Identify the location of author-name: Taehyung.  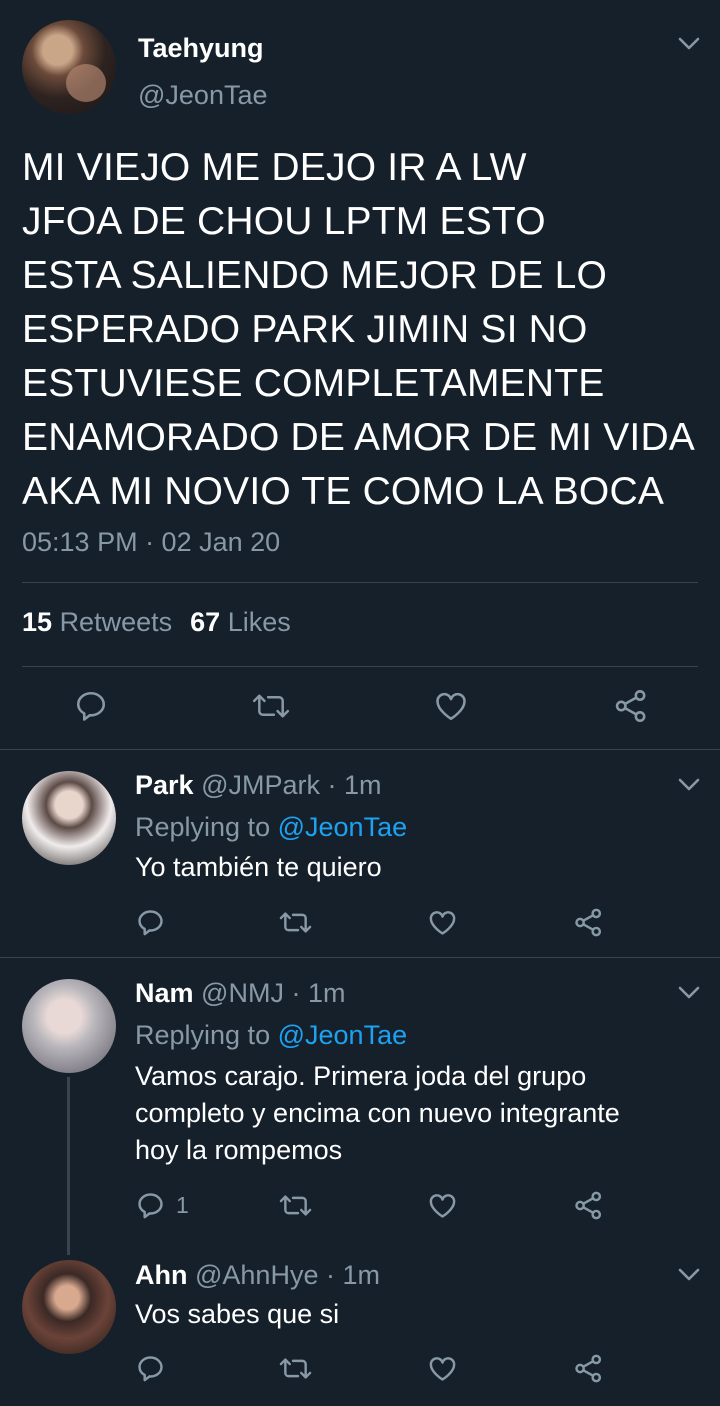
(201, 48).